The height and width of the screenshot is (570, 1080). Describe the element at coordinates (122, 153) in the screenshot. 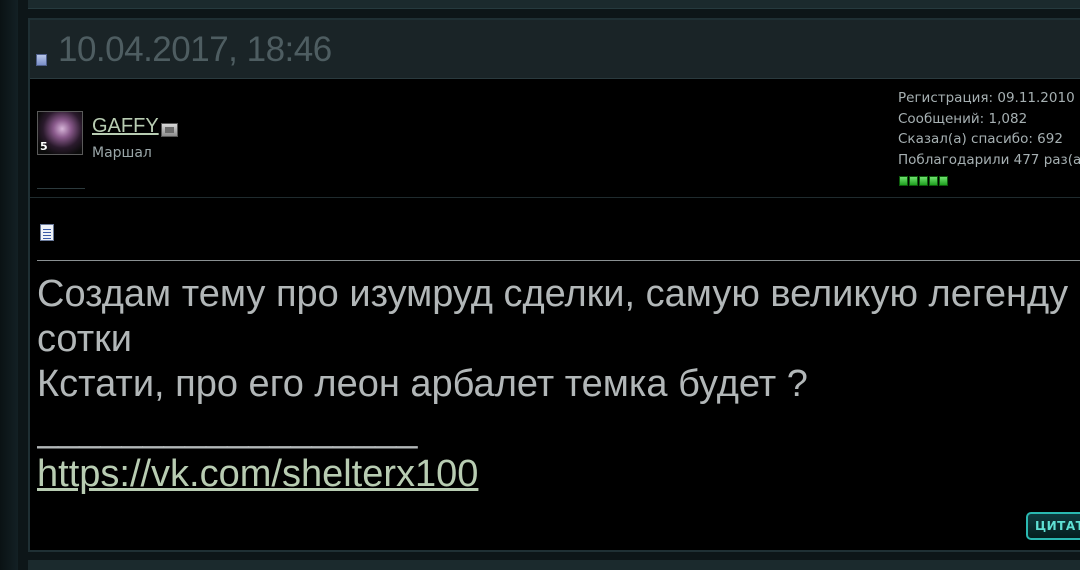

I see `user-rank: Маршал` at that location.